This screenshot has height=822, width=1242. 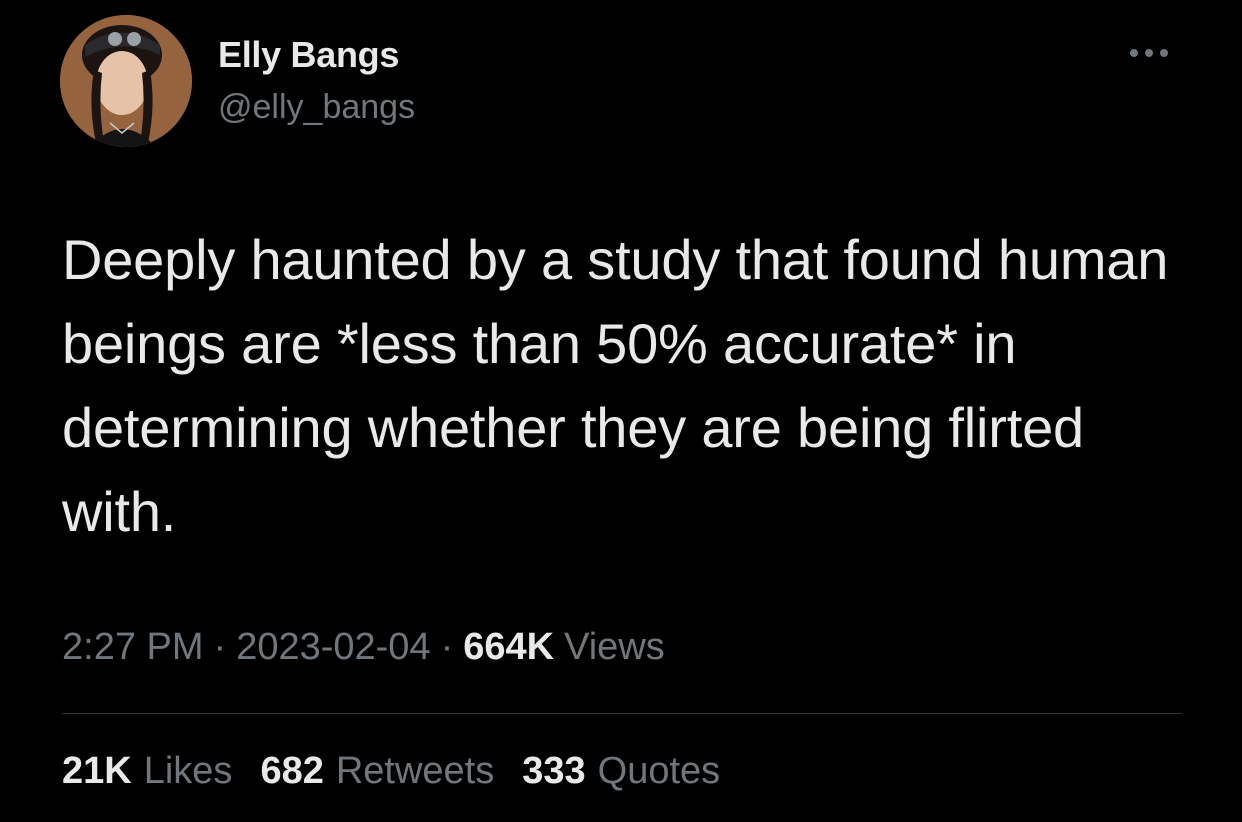 I want to click on more-options-icon, so click(x=1155, y=53).